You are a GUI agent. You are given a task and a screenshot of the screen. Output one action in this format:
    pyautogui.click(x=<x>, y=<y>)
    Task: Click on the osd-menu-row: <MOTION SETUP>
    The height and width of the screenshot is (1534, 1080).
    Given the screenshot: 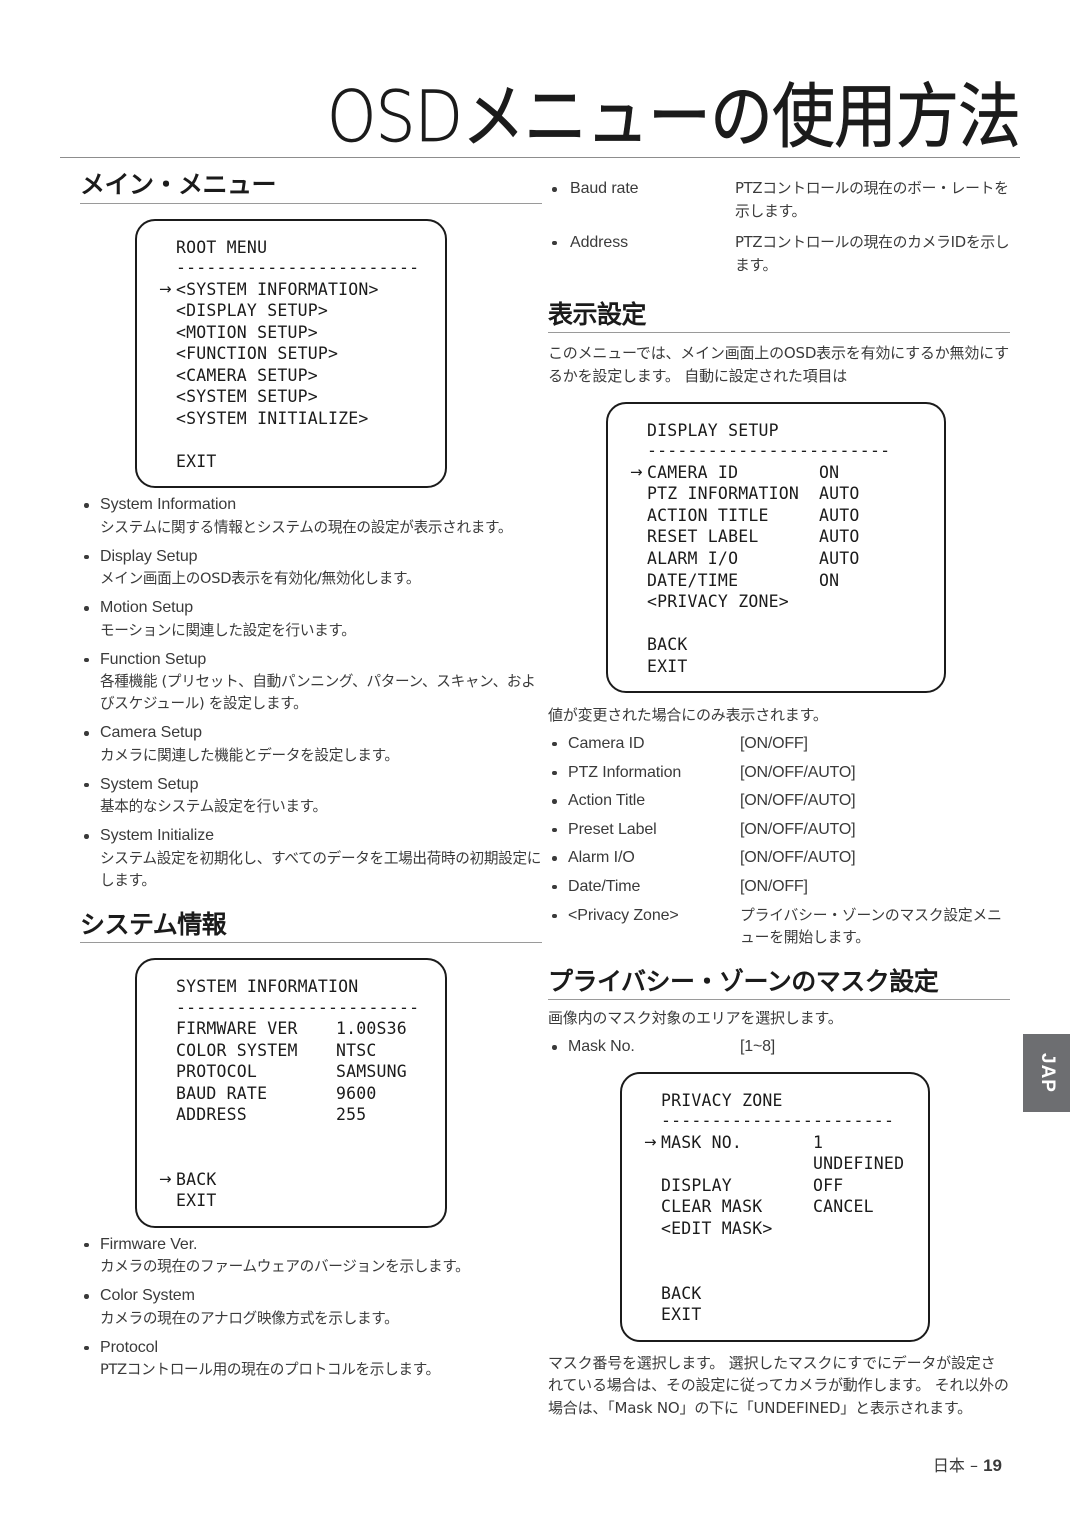 What is the action you would take?
    pyautogui.click(x=291, y=333)
    